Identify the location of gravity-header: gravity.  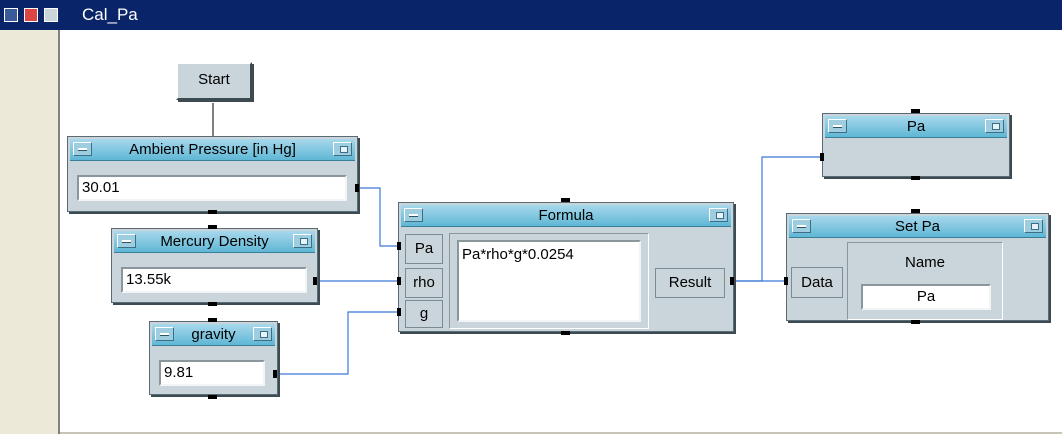
(213, 335).